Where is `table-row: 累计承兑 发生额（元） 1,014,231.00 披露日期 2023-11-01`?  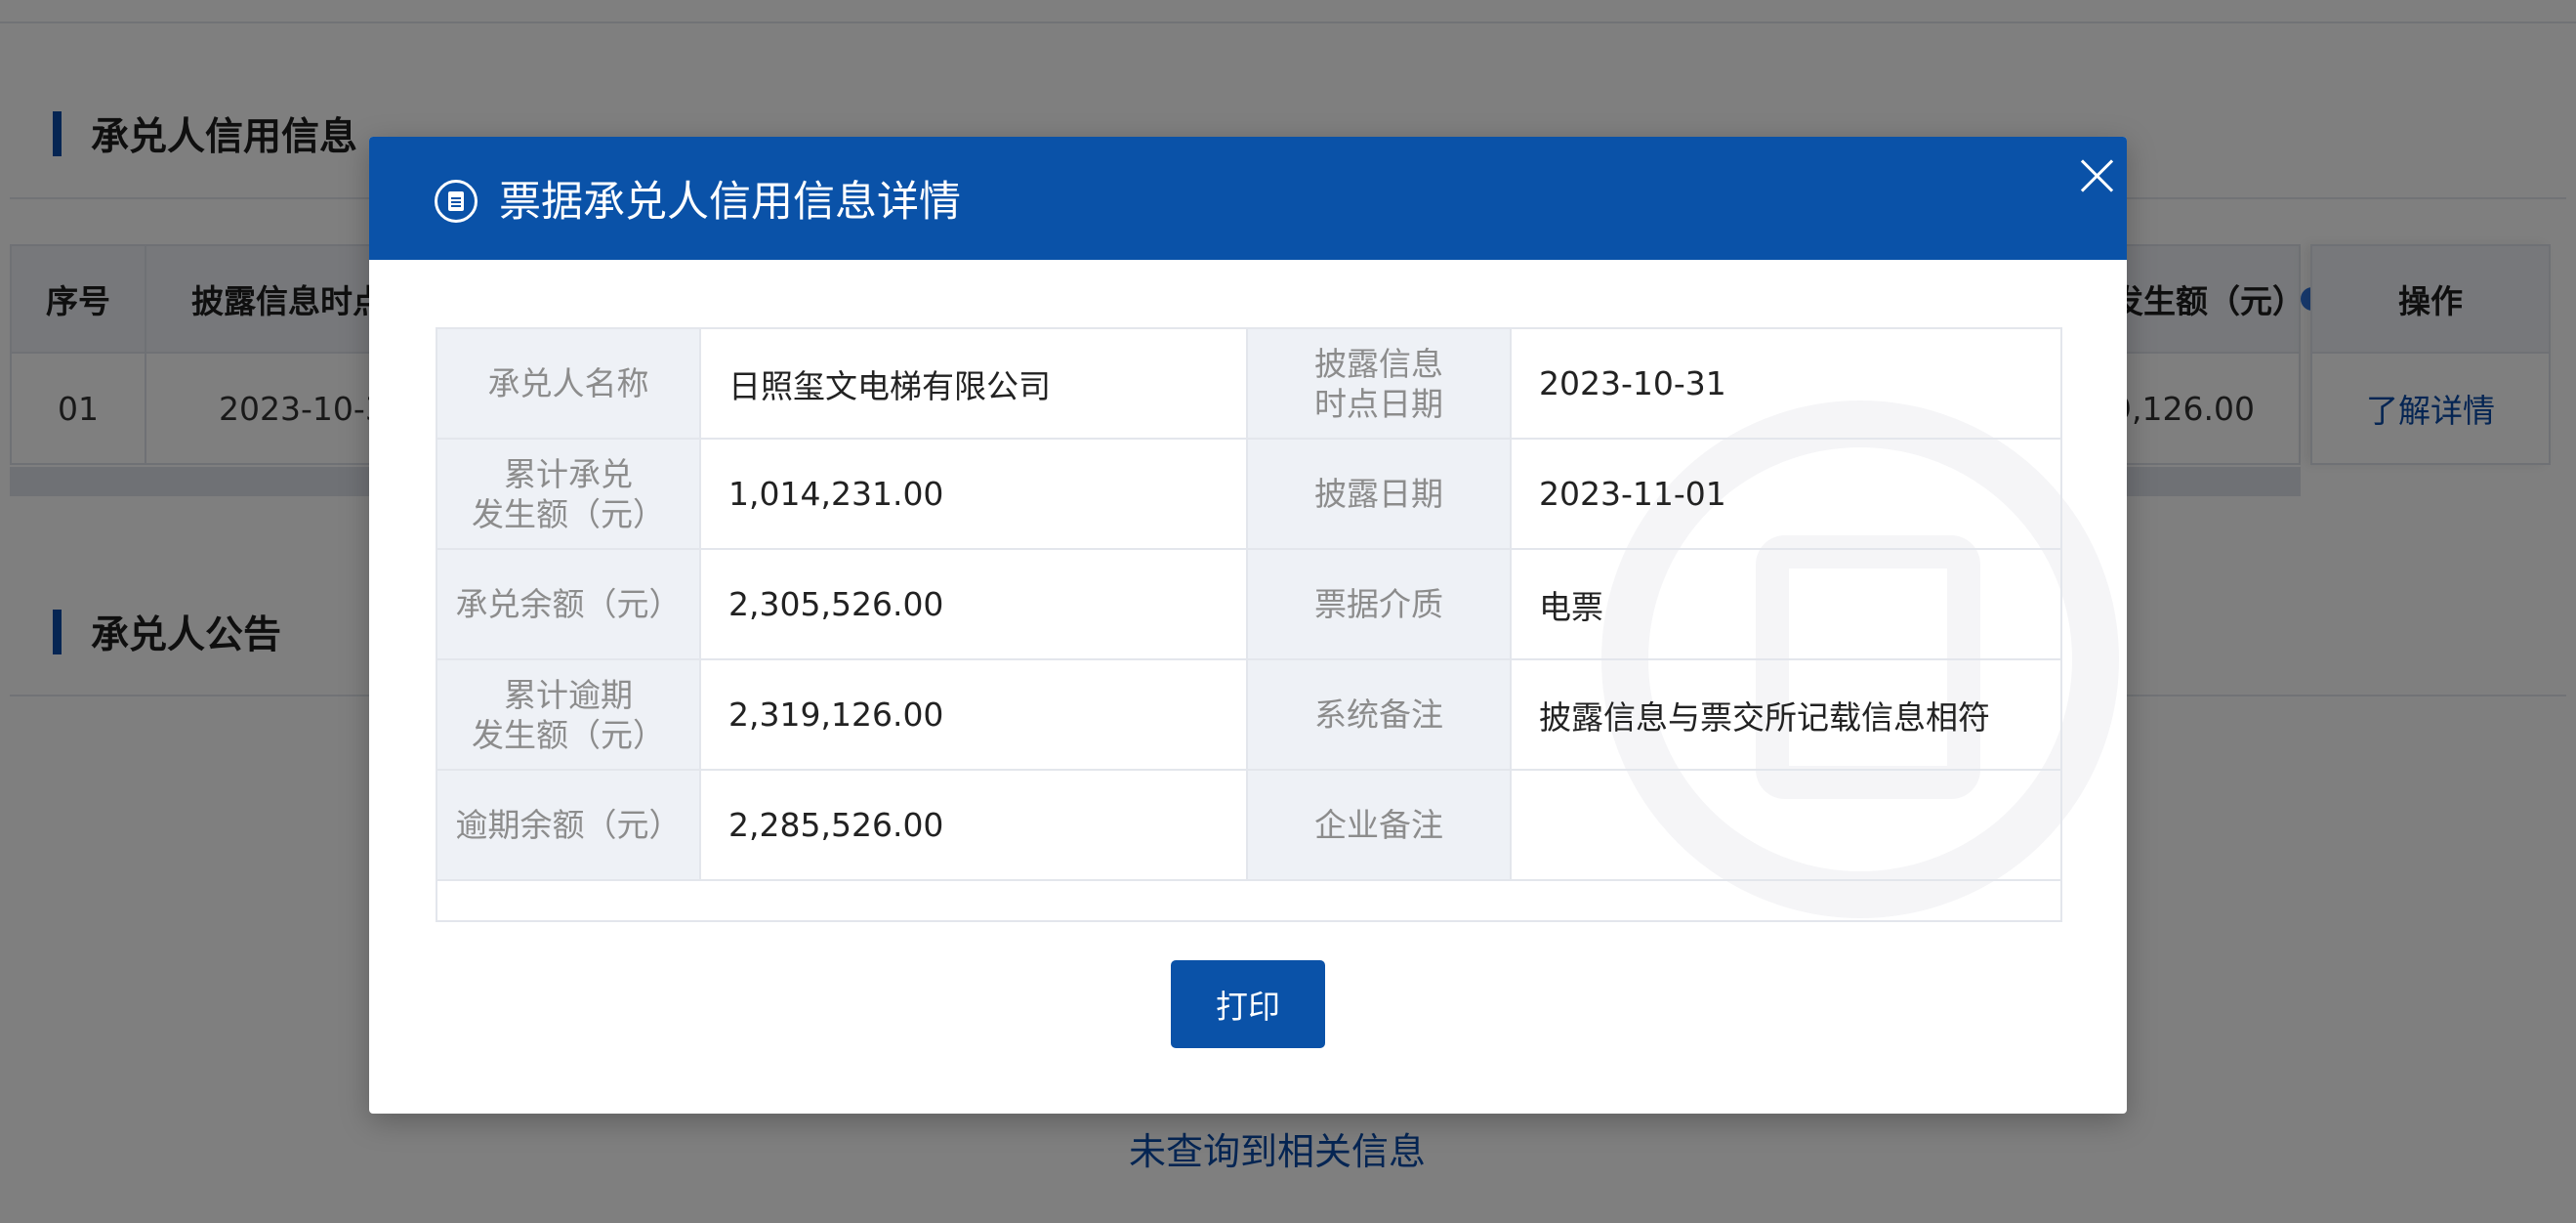
table-row: 累计承兑 发生额（元） 1,014,231.00 披露日期 2023-11-01 is located at coordinates (1249, 494).